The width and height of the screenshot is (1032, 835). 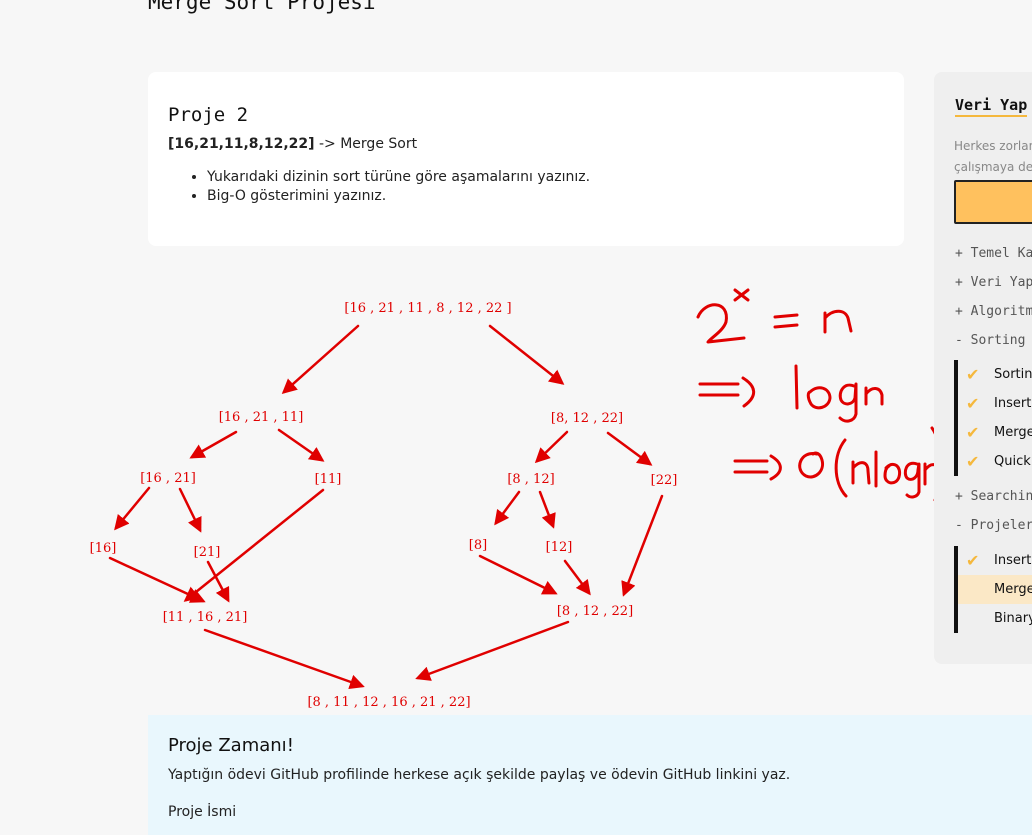 What do you see at coordinates (995, 374) in the screenshot?
I see `sidebar-item-sorting: ✔ Sorting` at bounding box center [995, 374].